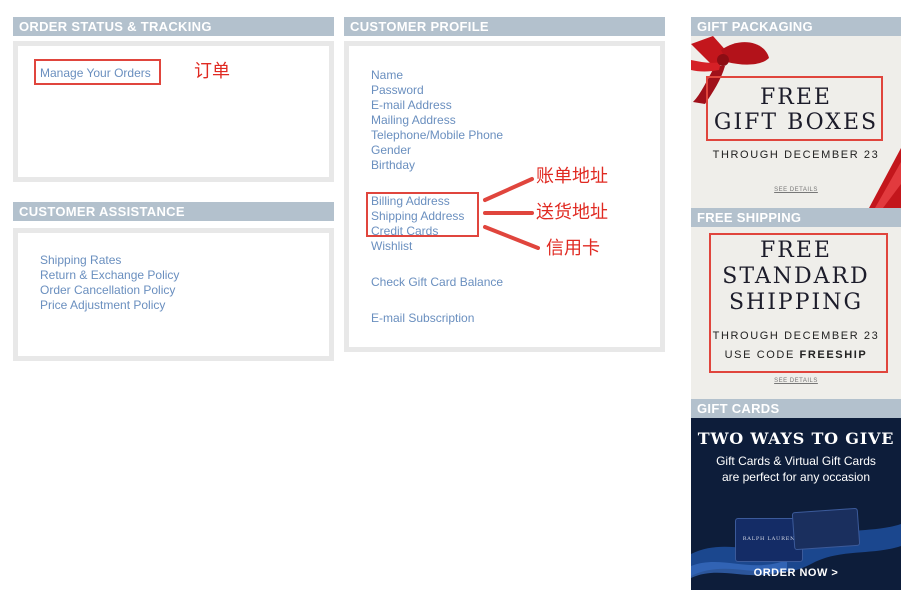  I want to click on profile-password-link: Password, so click(397, 90).